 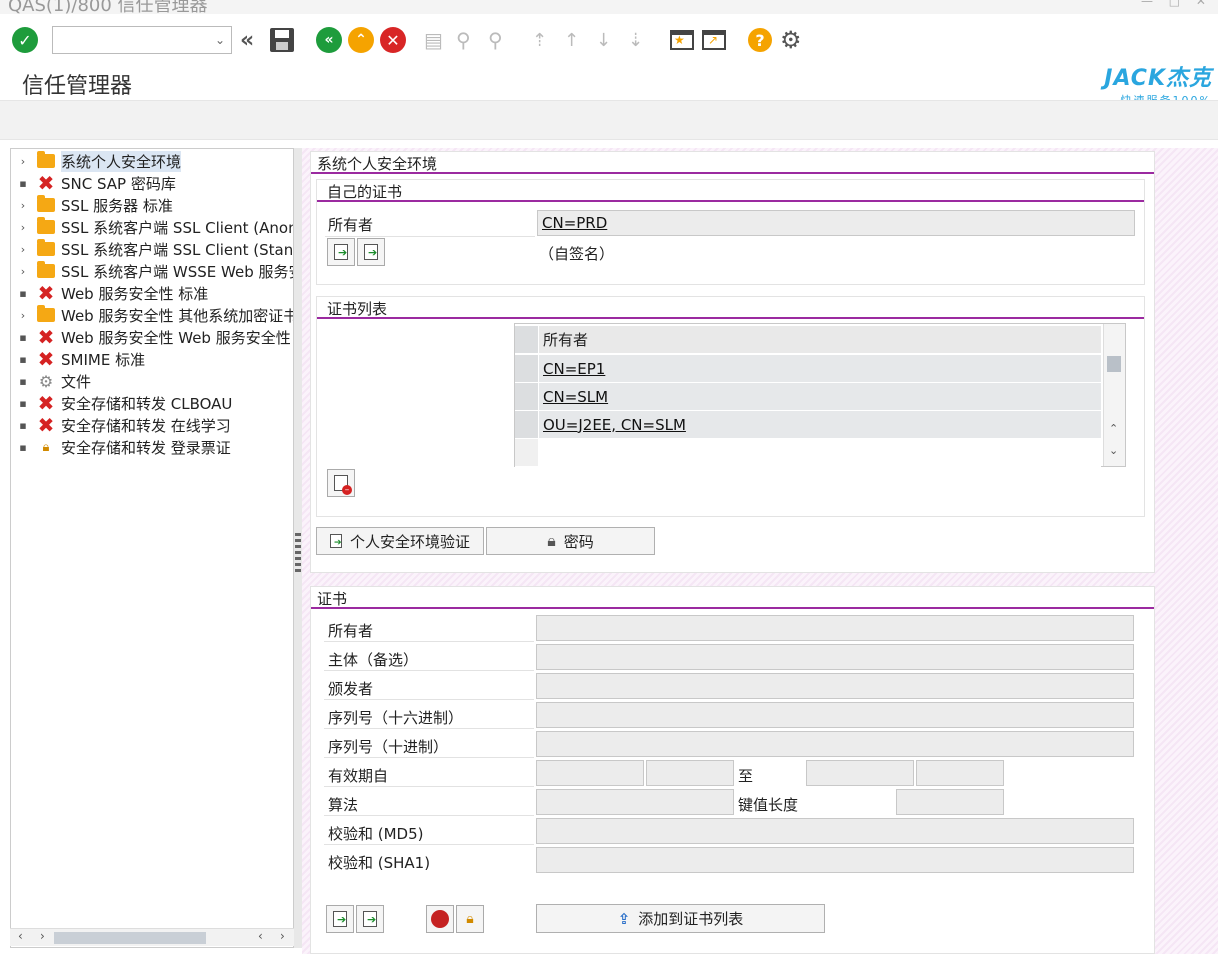 I want to click on red-x-icon: ✖, so click(x=46, y=403).